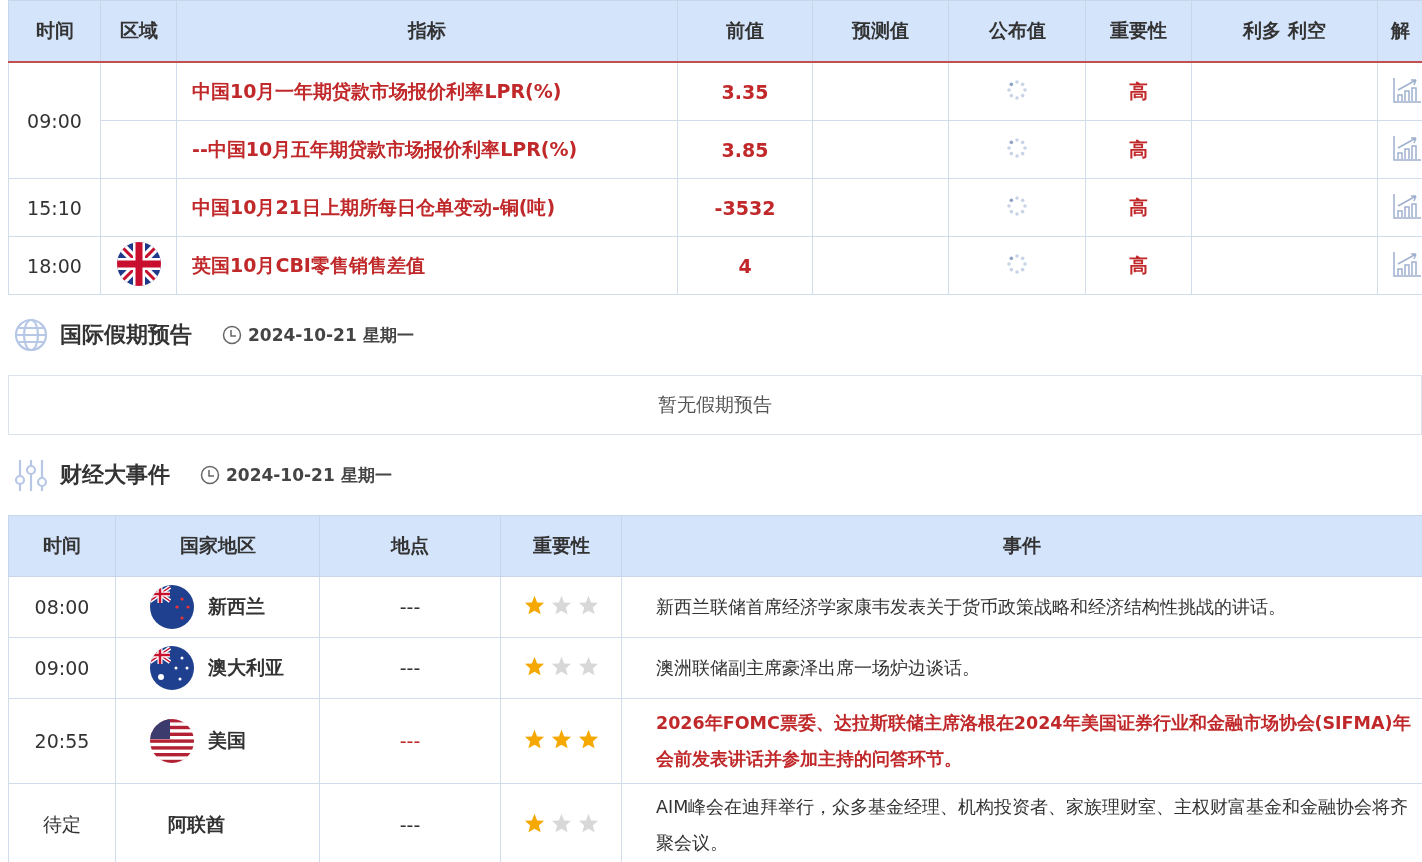  I want to click on country-name: 澳大利亚, so click(246, 667).